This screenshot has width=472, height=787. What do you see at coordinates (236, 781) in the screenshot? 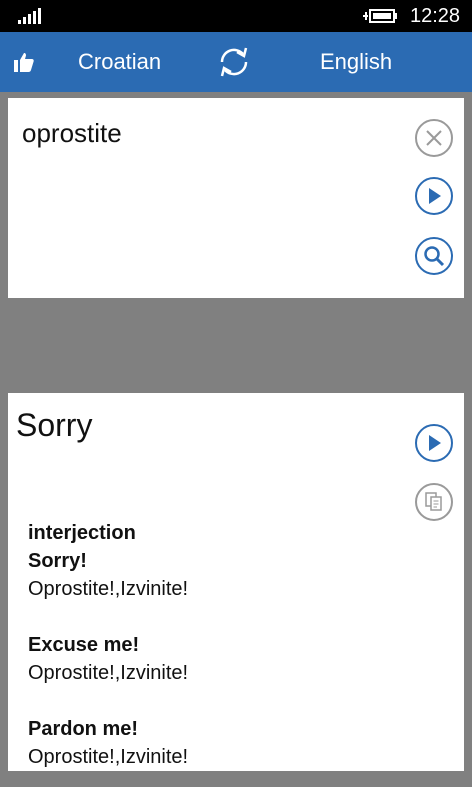
I see `bottom-strip` at bounding box center [236, 781].